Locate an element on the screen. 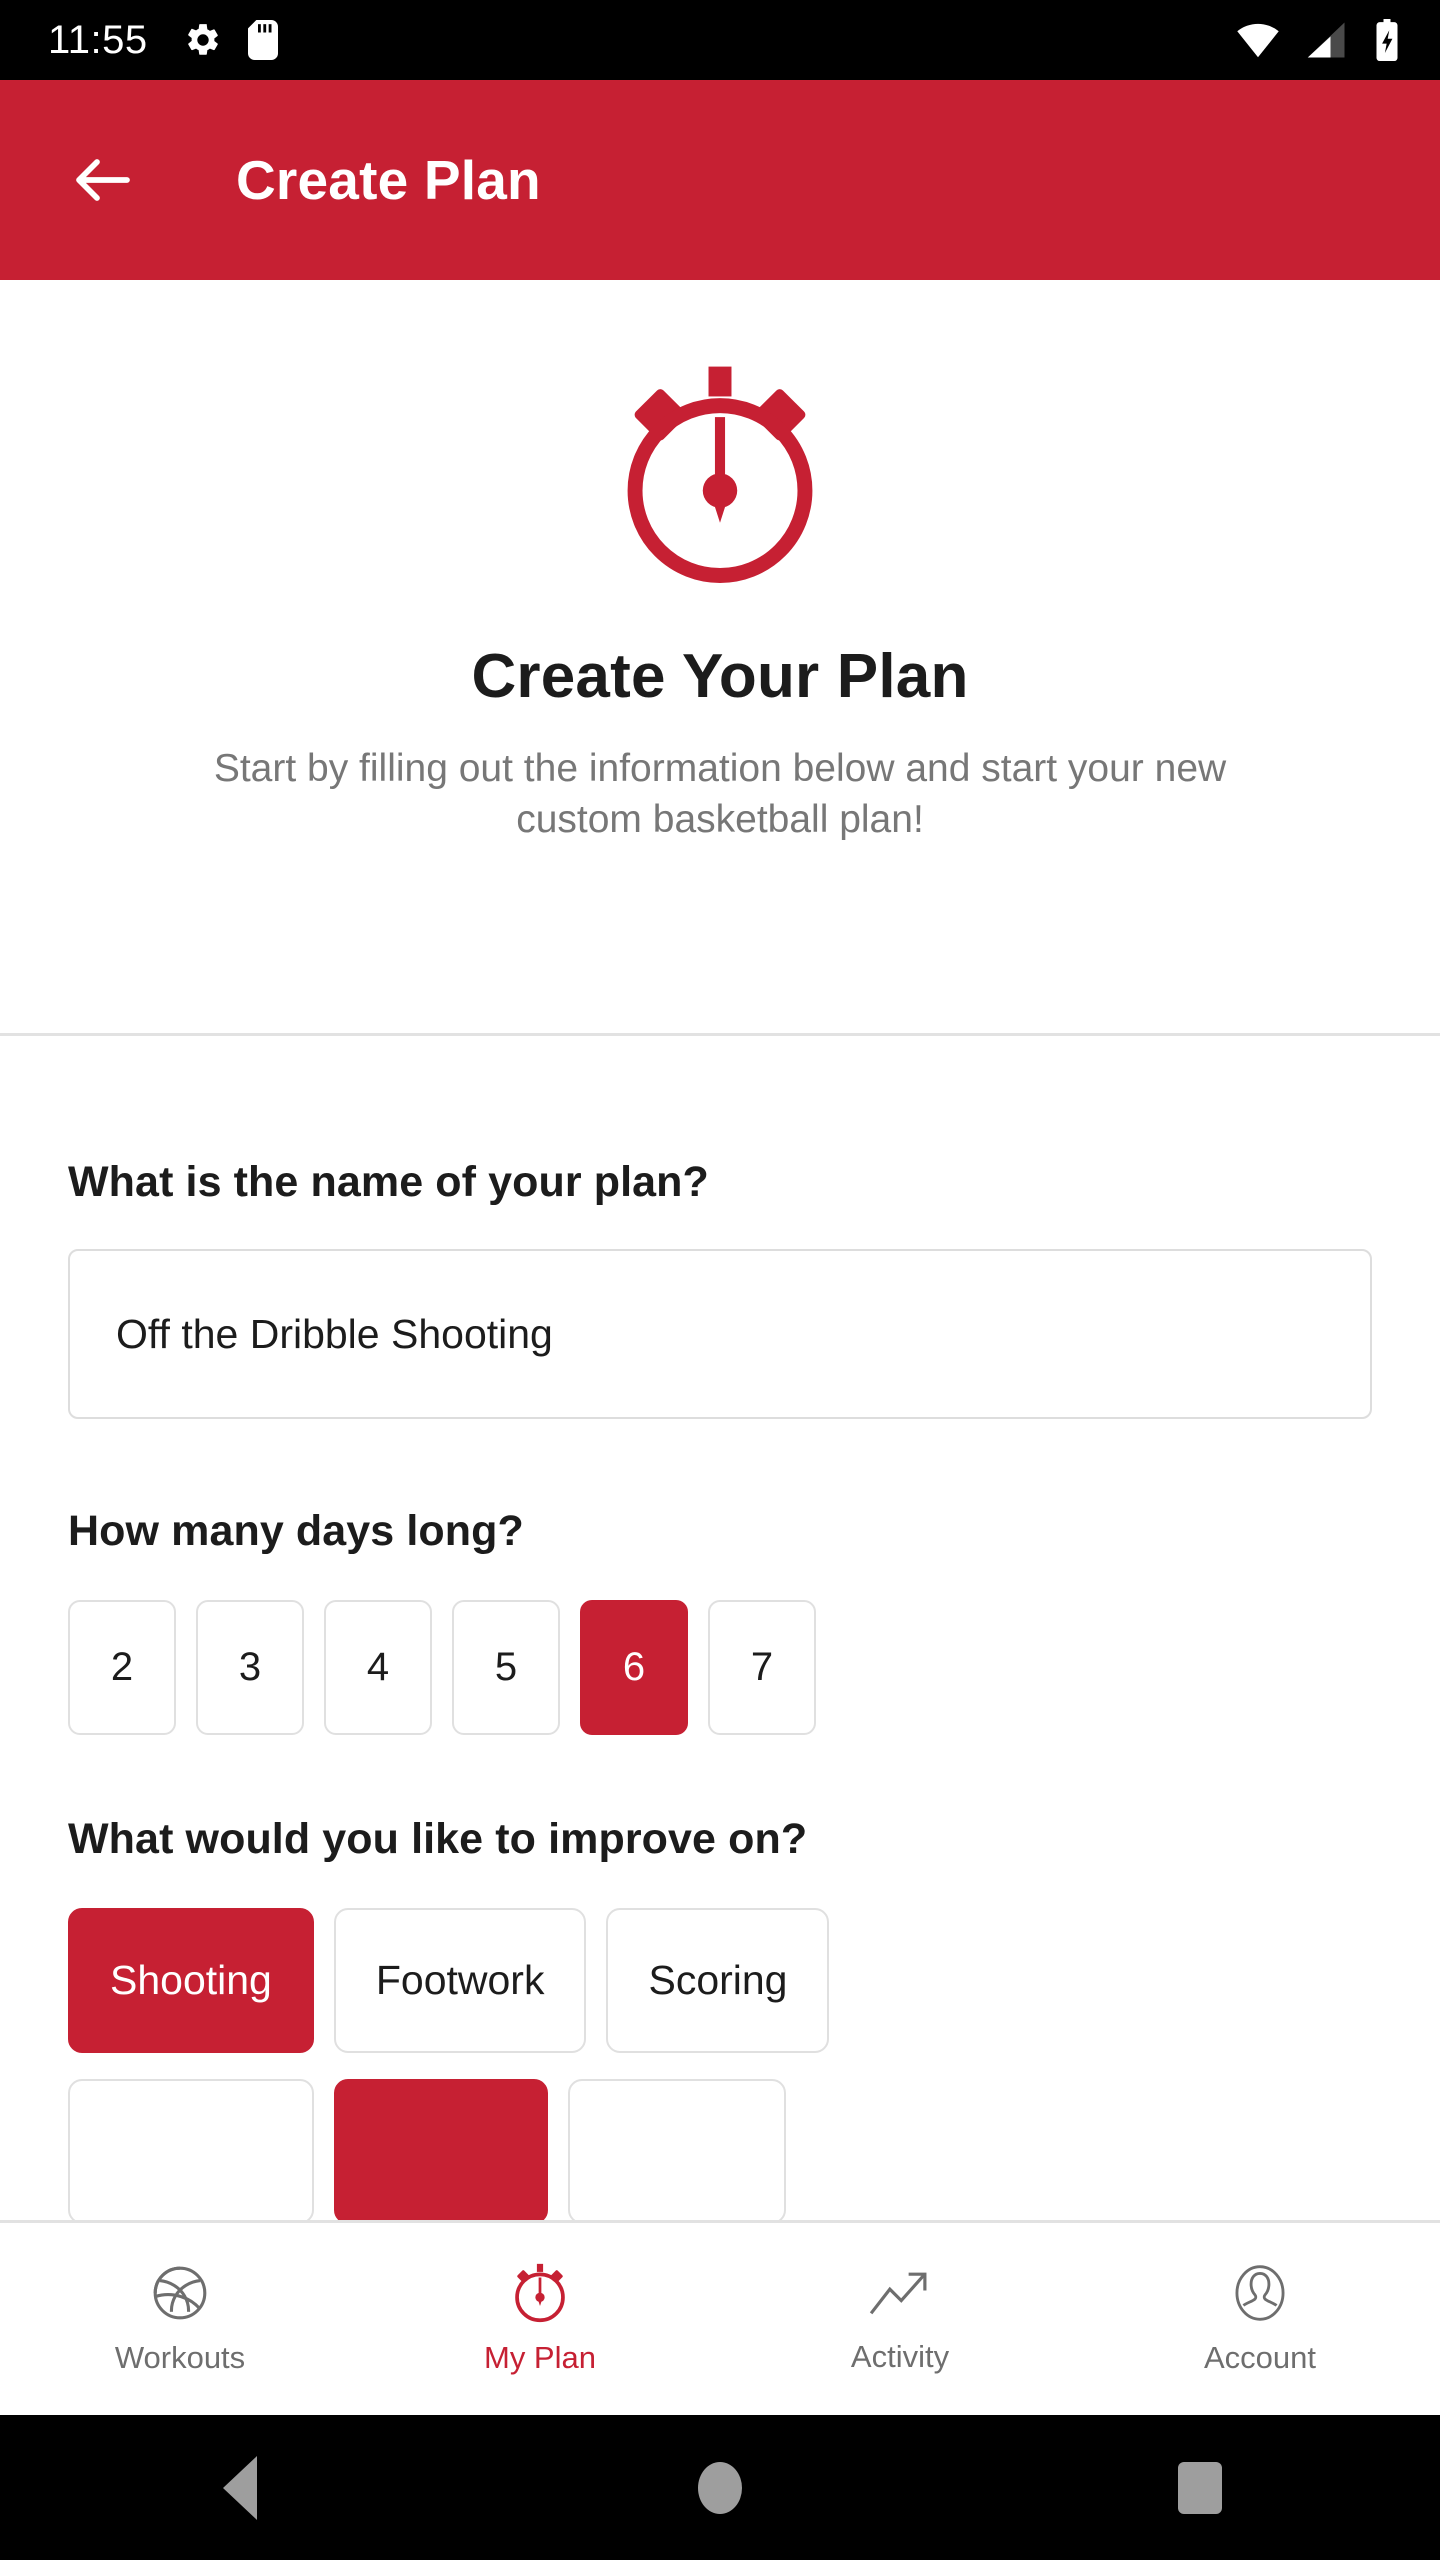 Image resolution: width=1440 pixels, height=2560 pixels. status-bar-left-icons is located at coordinates (231, 40).